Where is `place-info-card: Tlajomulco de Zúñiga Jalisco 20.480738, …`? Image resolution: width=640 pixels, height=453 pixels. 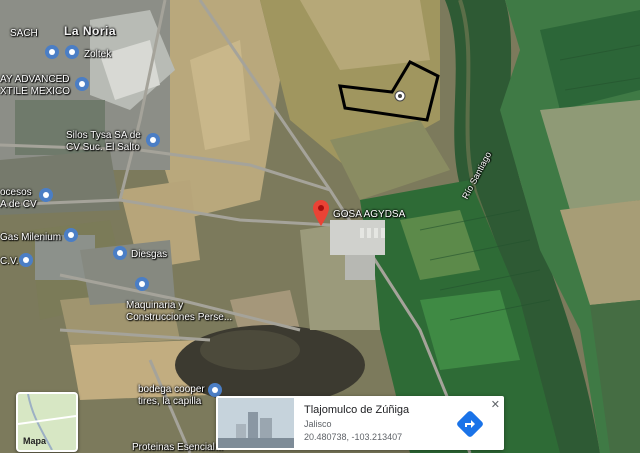
place-info-card: Tlajomulco de Zúñiga Jalisco 20.480738, … is located at coordinates (360, 423).